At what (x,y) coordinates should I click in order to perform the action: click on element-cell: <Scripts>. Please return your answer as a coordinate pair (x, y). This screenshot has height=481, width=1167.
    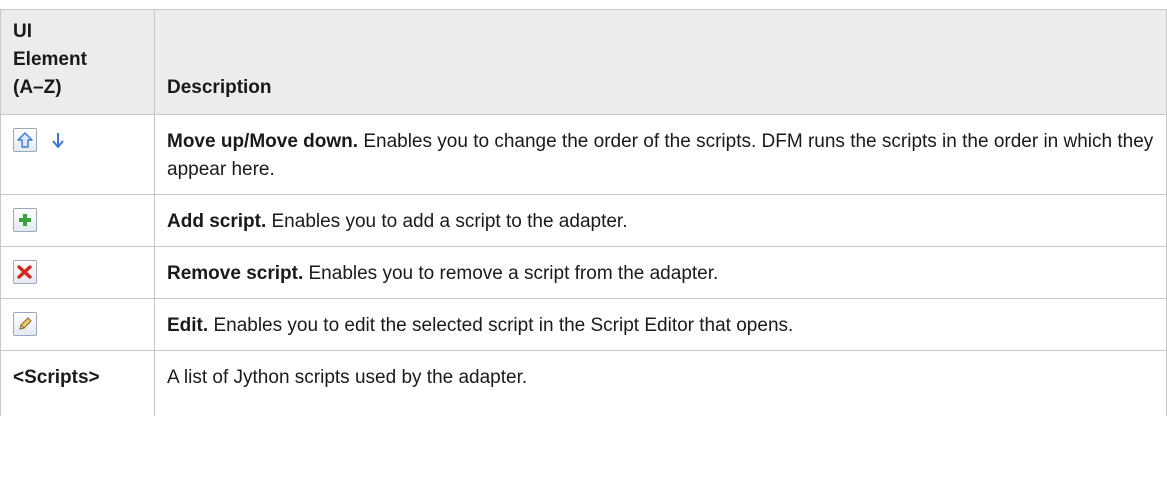
    Looking at the image, I should click on (77, 383).